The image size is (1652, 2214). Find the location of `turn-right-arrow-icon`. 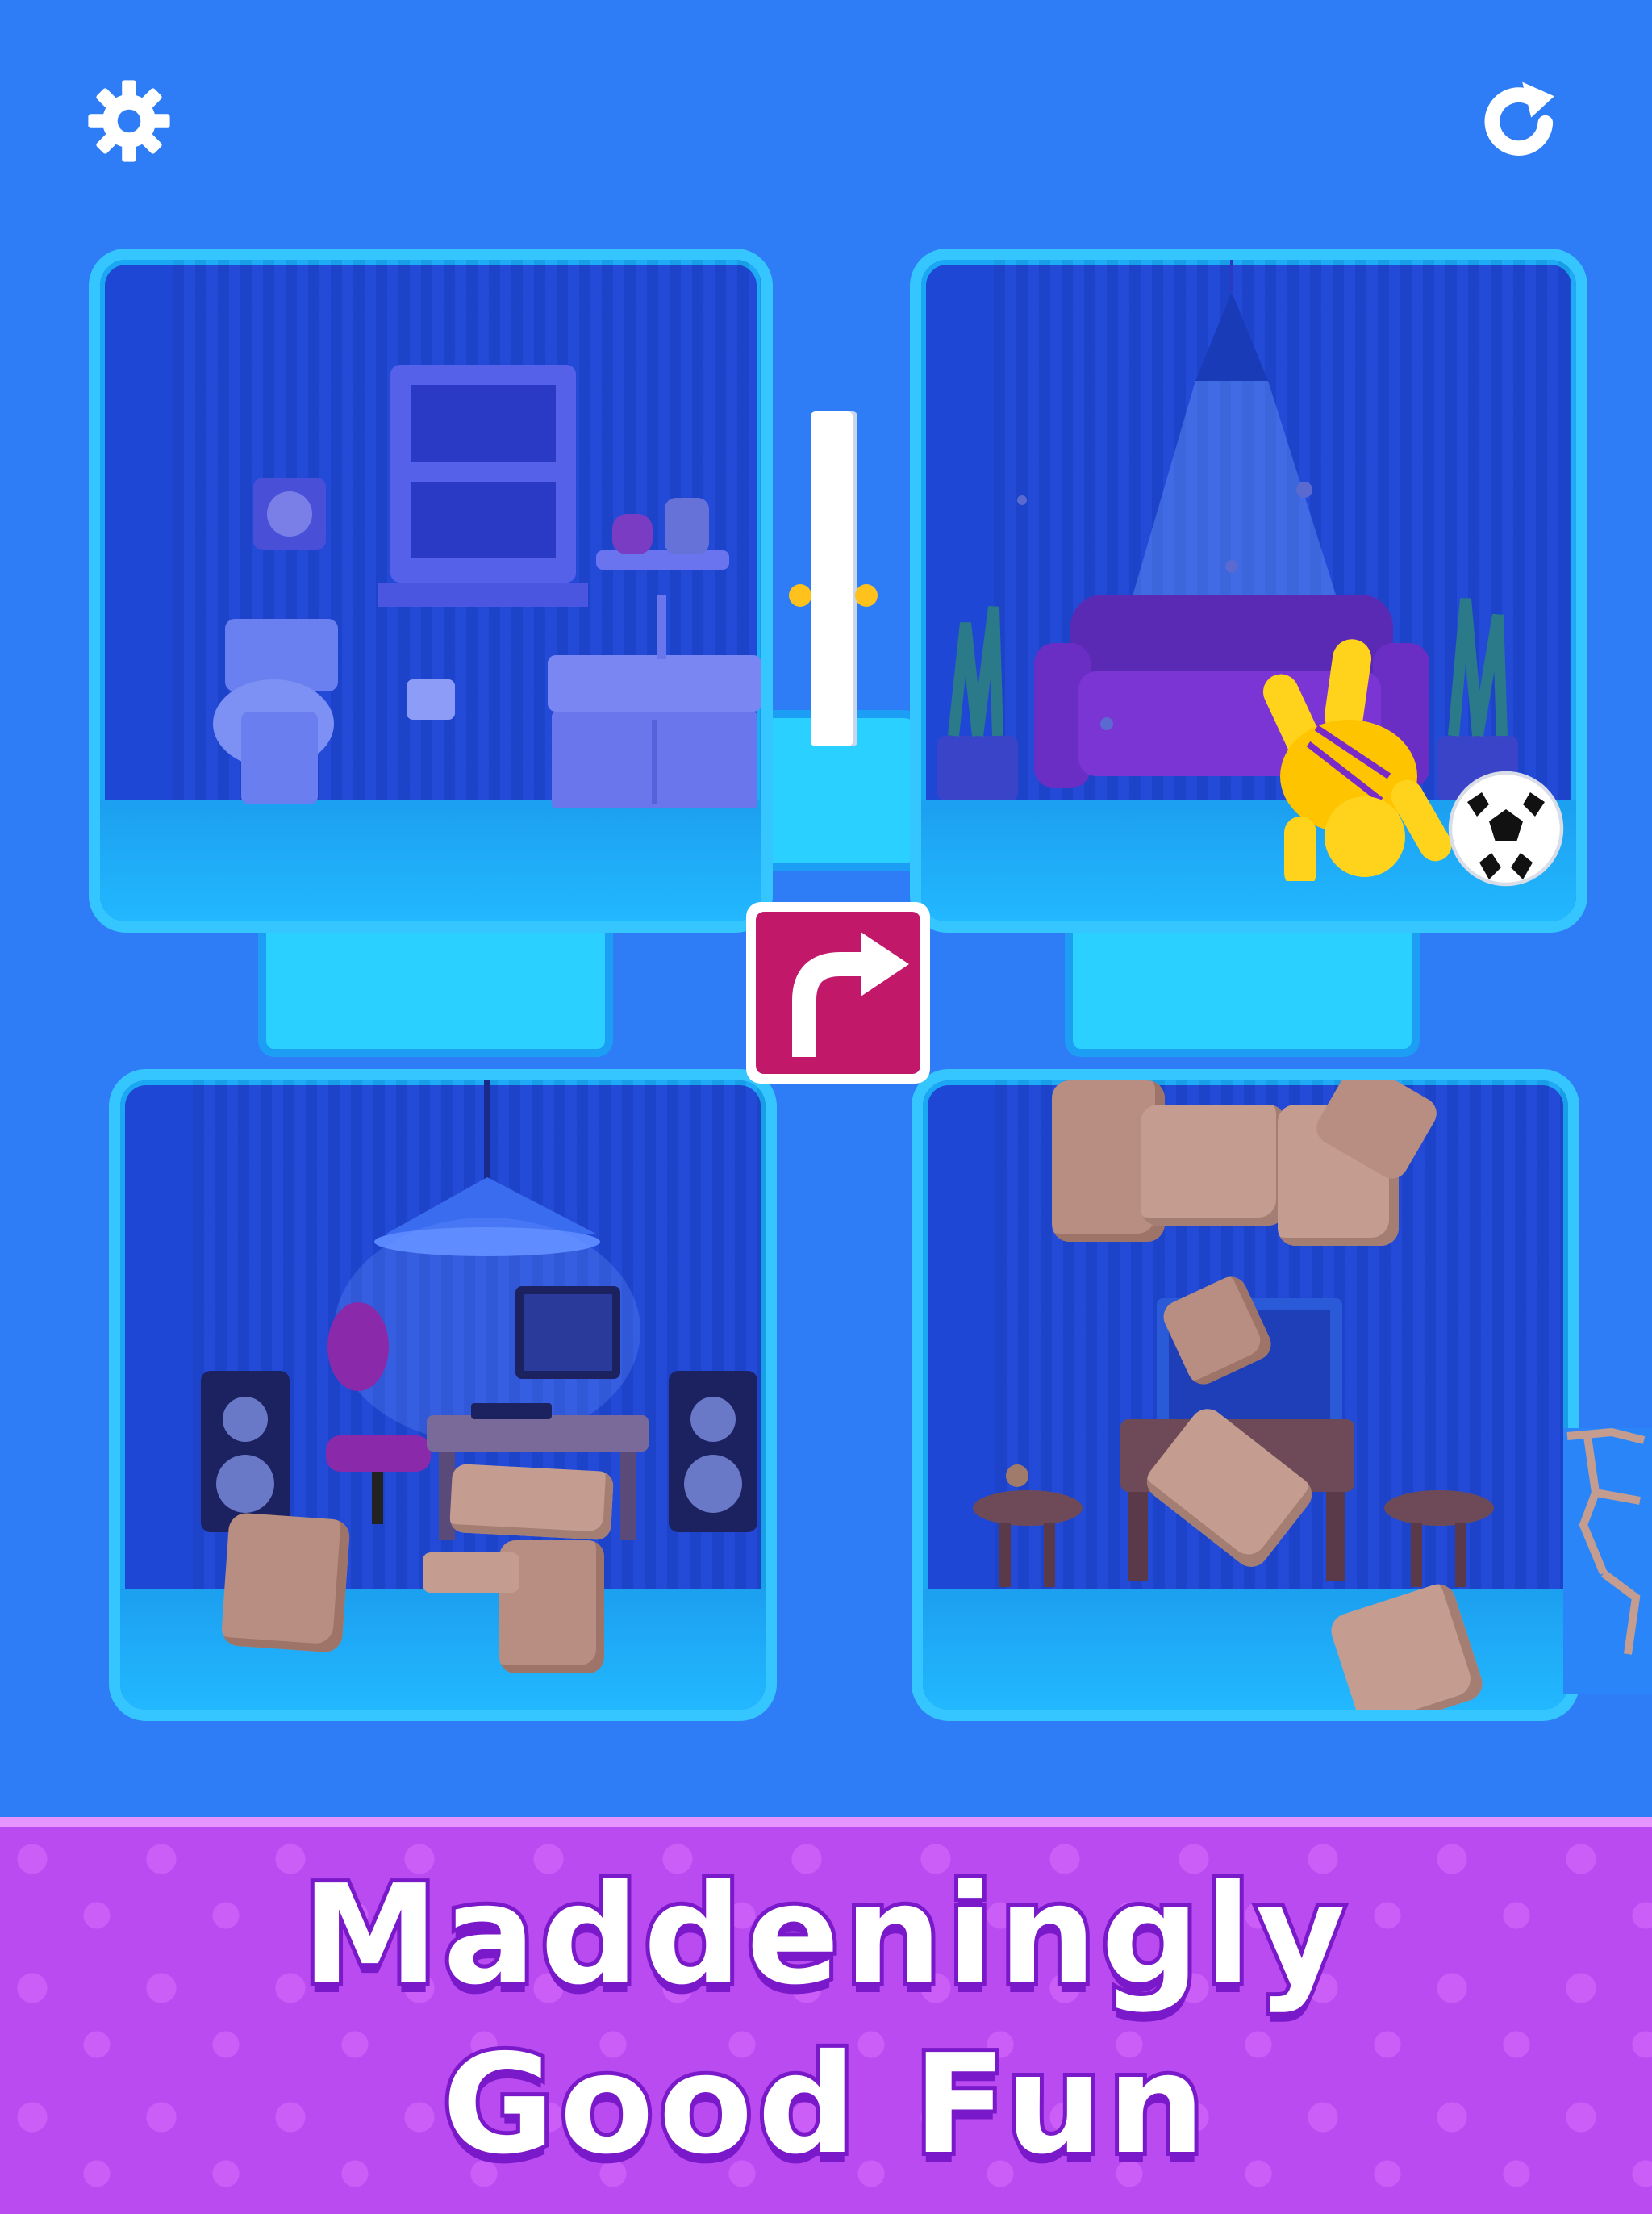

turn-right-arrow-icon is located at coordinates (851, 994).